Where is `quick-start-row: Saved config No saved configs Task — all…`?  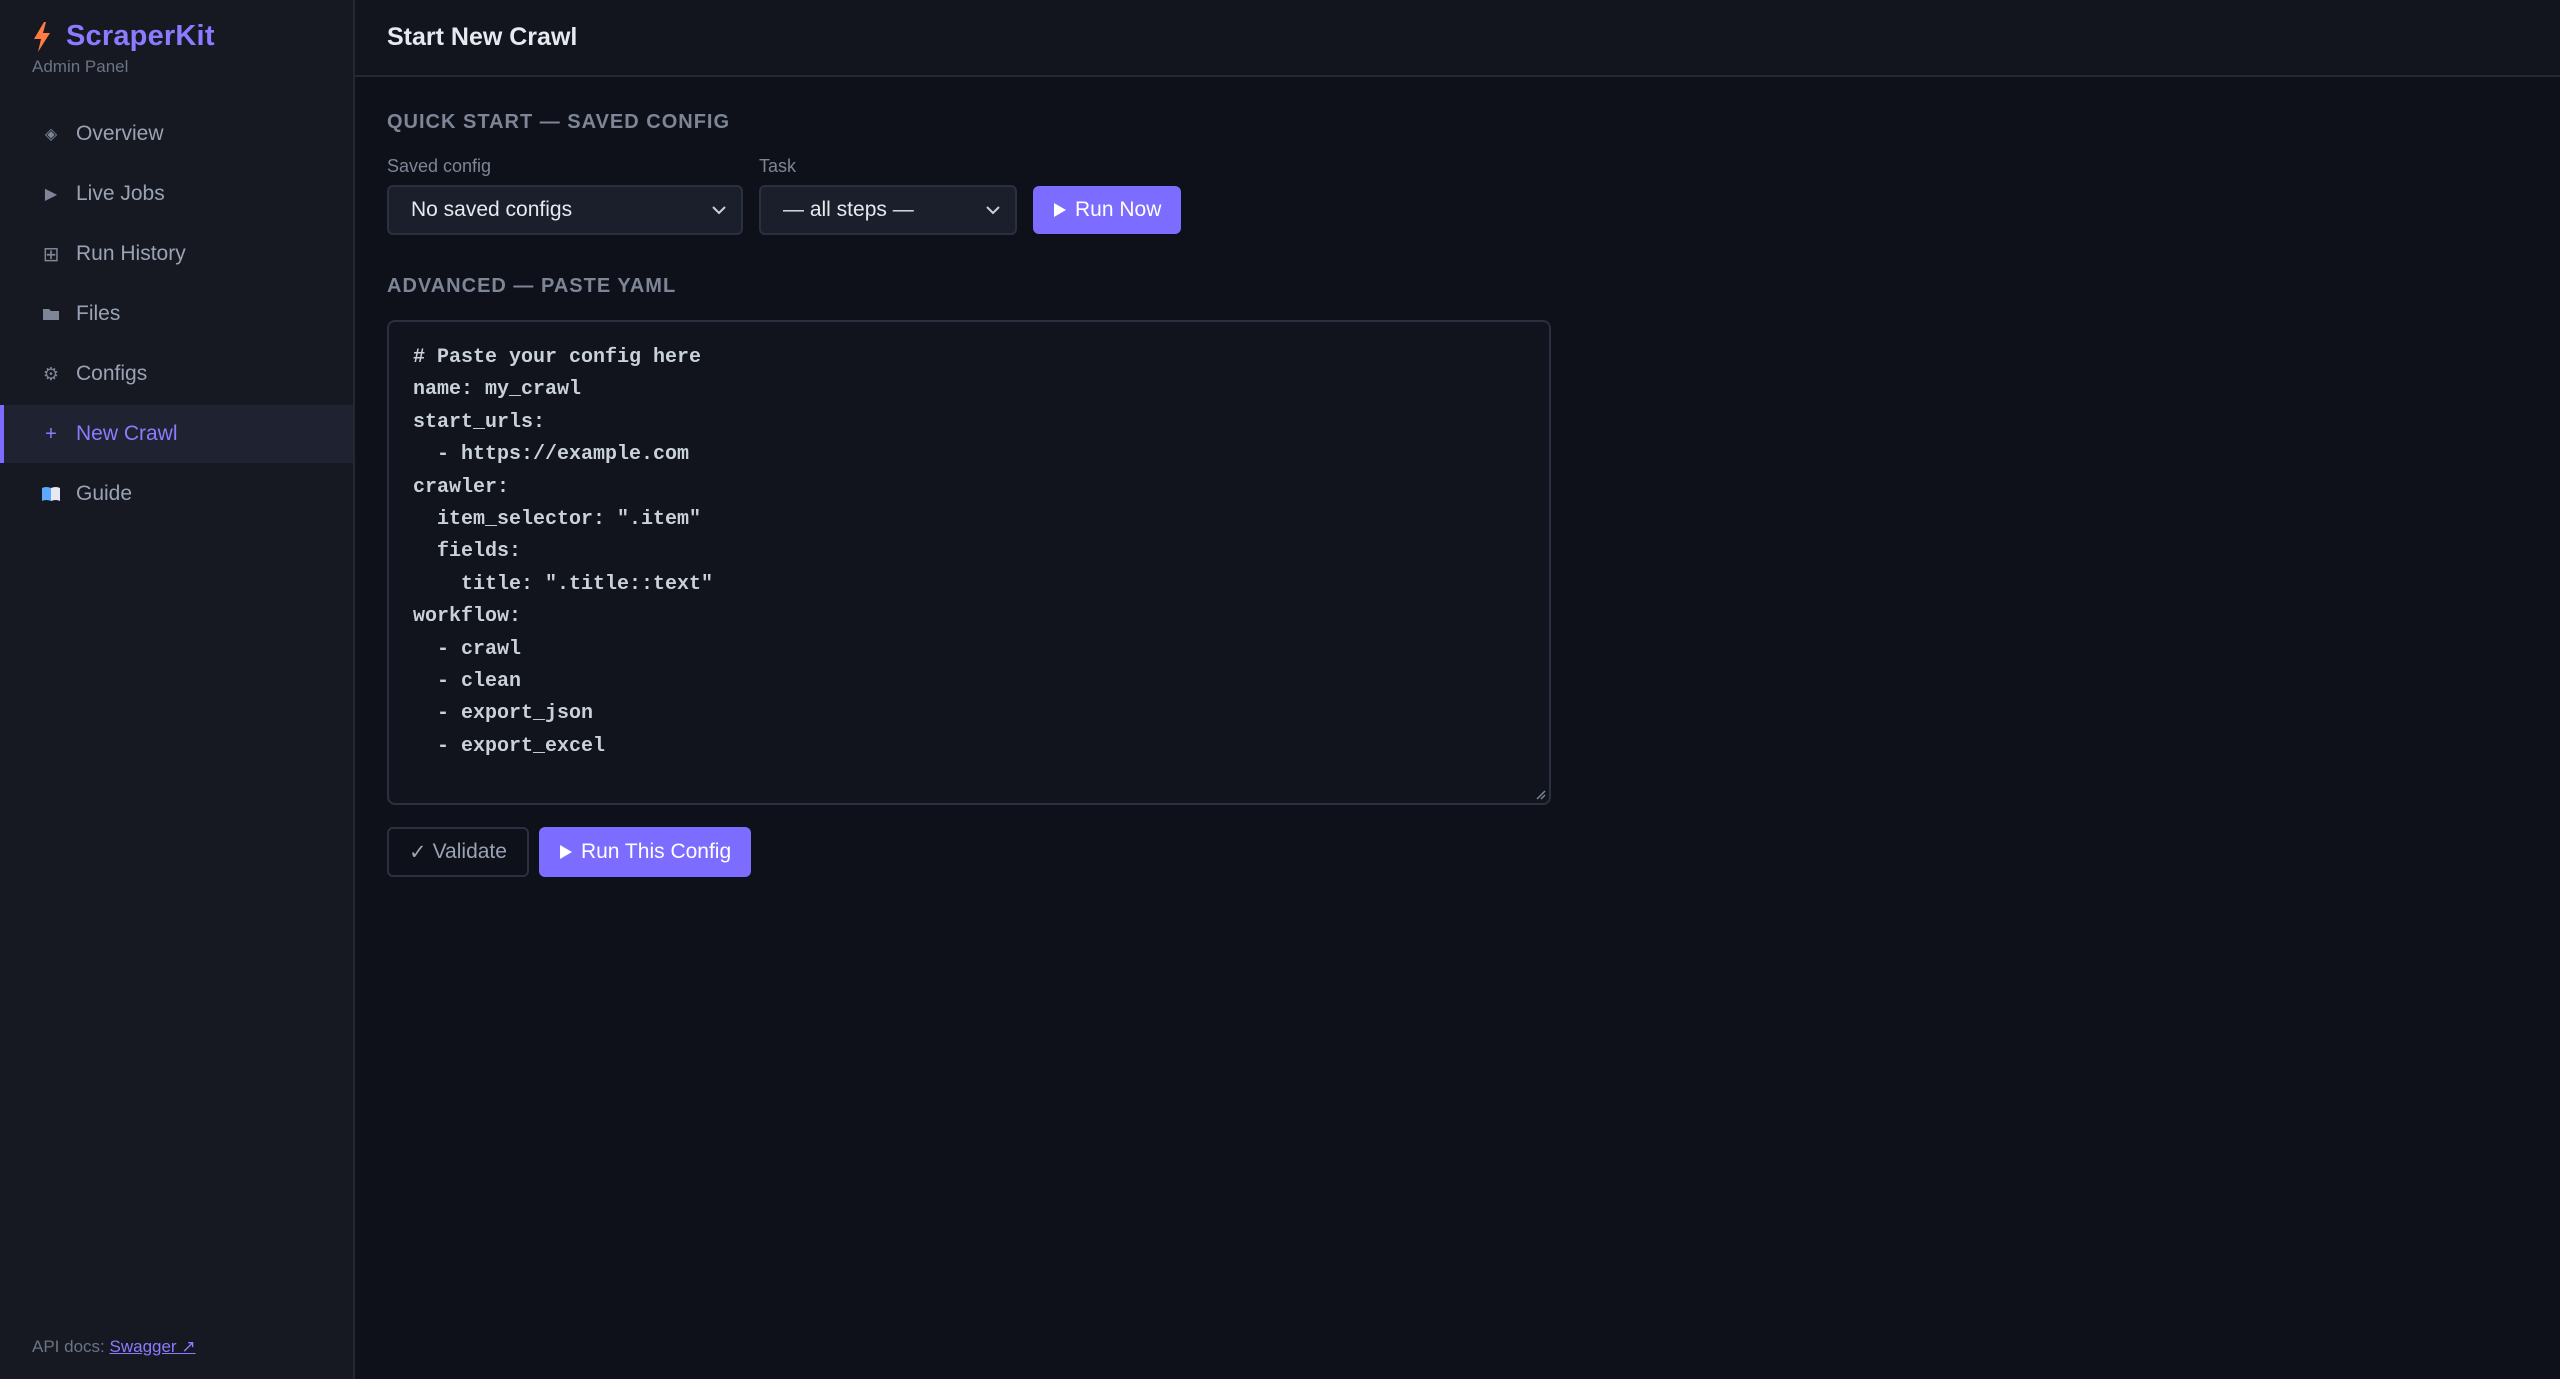
quick-start-row: Saved config No saved configs Task — all… is located at coordinates (1457, 195).